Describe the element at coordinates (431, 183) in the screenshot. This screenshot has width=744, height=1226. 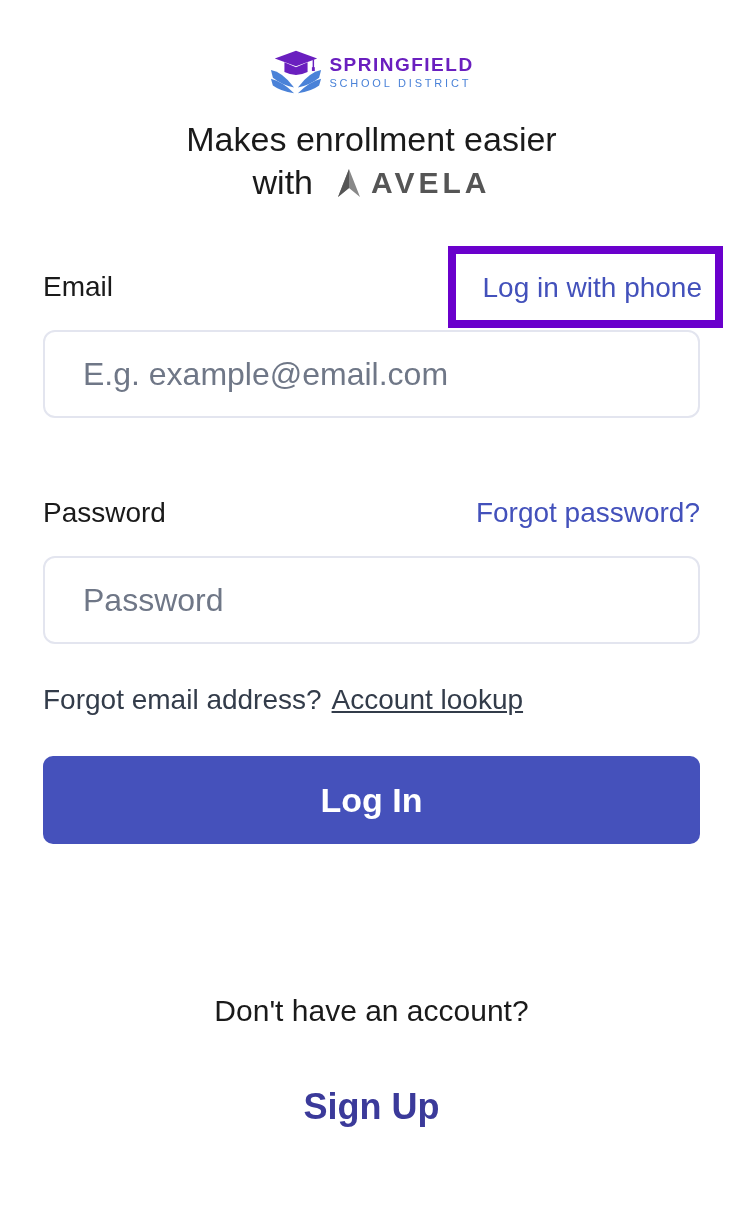
I see `brand-name: AVELA` at that location.